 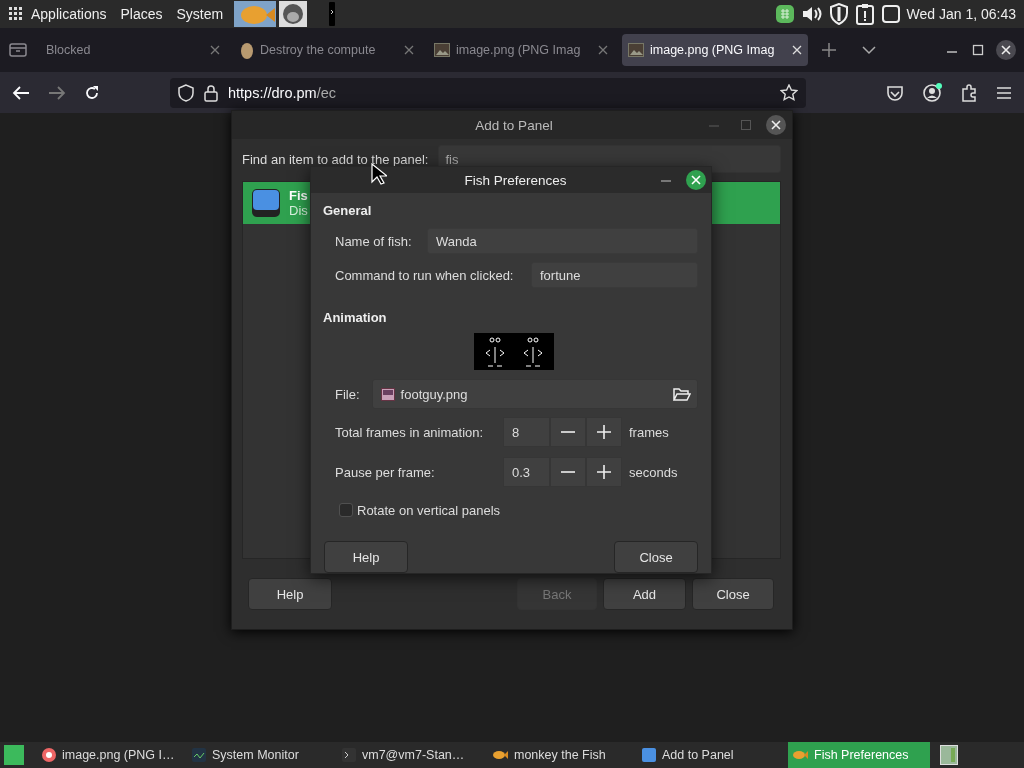 What do you see at coordinates (373, 241) in the screenshot?
I see `field-label: Name of fish:` at bounding box center [373, 241].